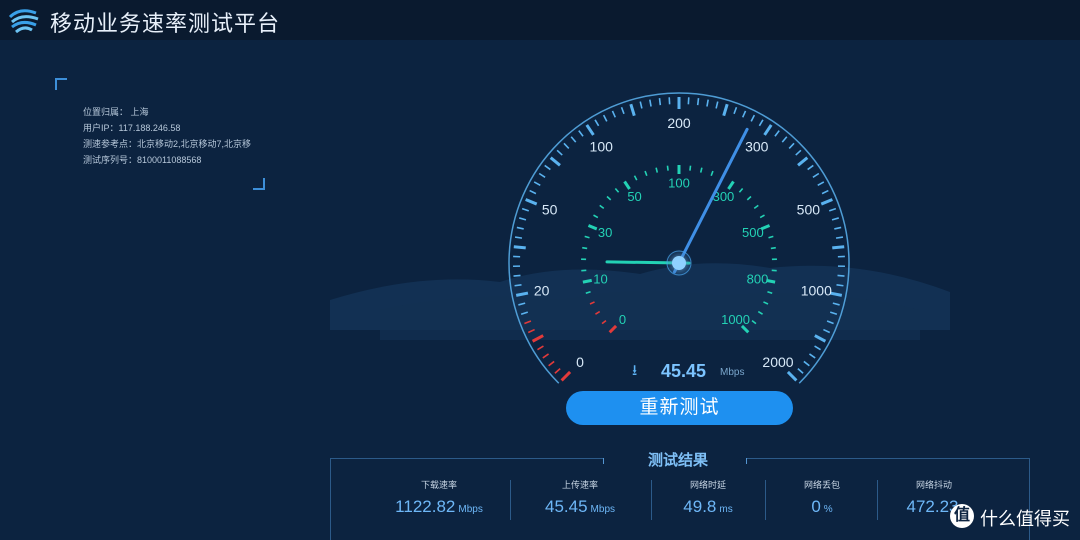 The height and width of the screenshot is (540, 1080). I want to click on gauge-label: 1000, so click(816, 290).